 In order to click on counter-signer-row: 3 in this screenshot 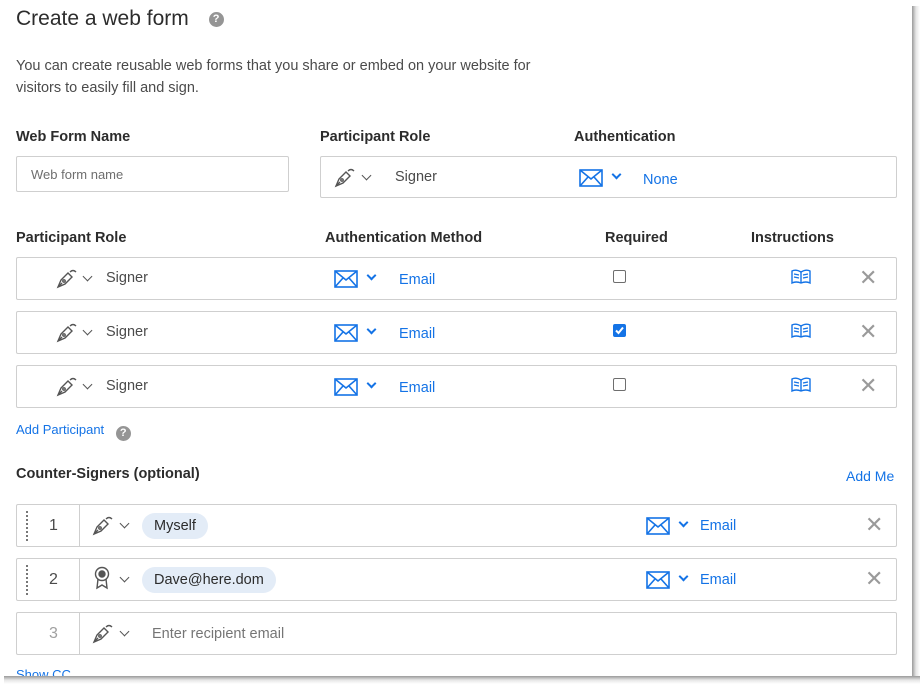, I will do `click(456, 633)`.